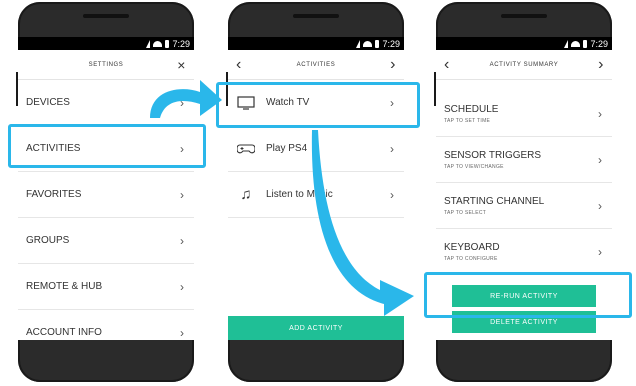 This screenshot has width=636, height=386. I want to click on summary-item-sub: TAP TO SELECT, so click(465, 212).